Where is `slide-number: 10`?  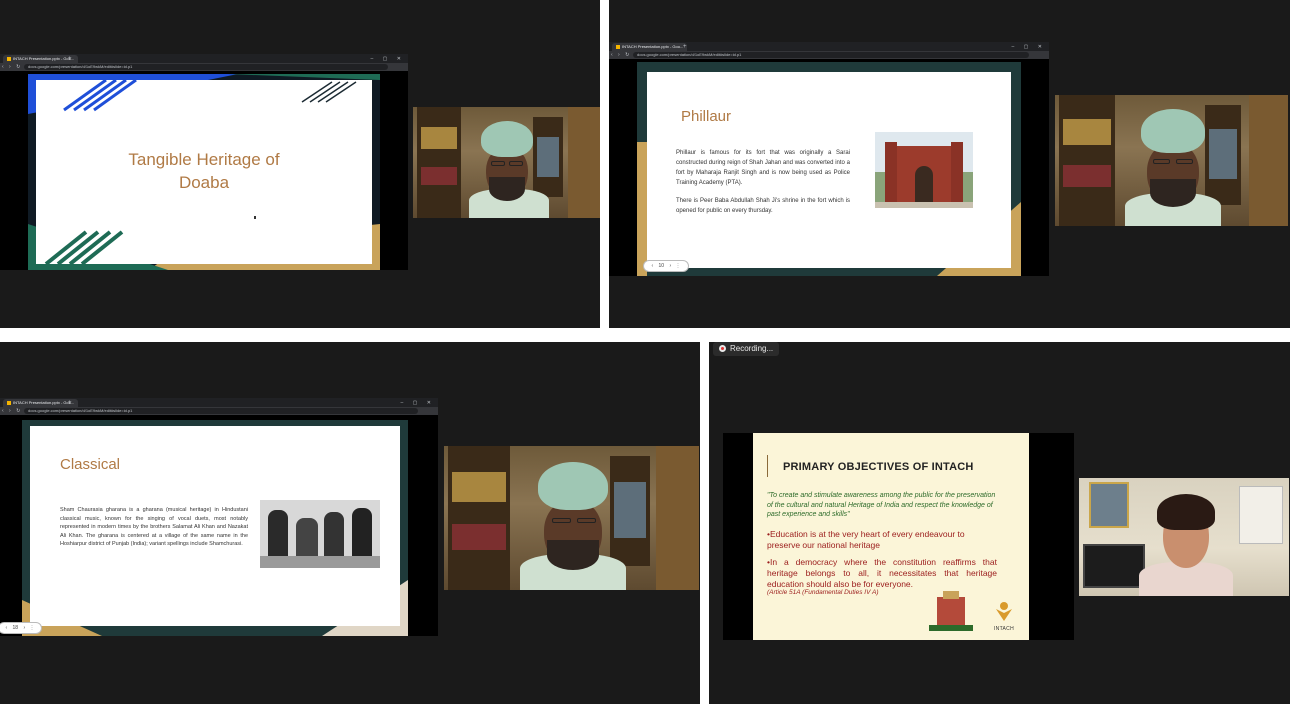 slide-number: 10 is located at coordinates (661, 266).